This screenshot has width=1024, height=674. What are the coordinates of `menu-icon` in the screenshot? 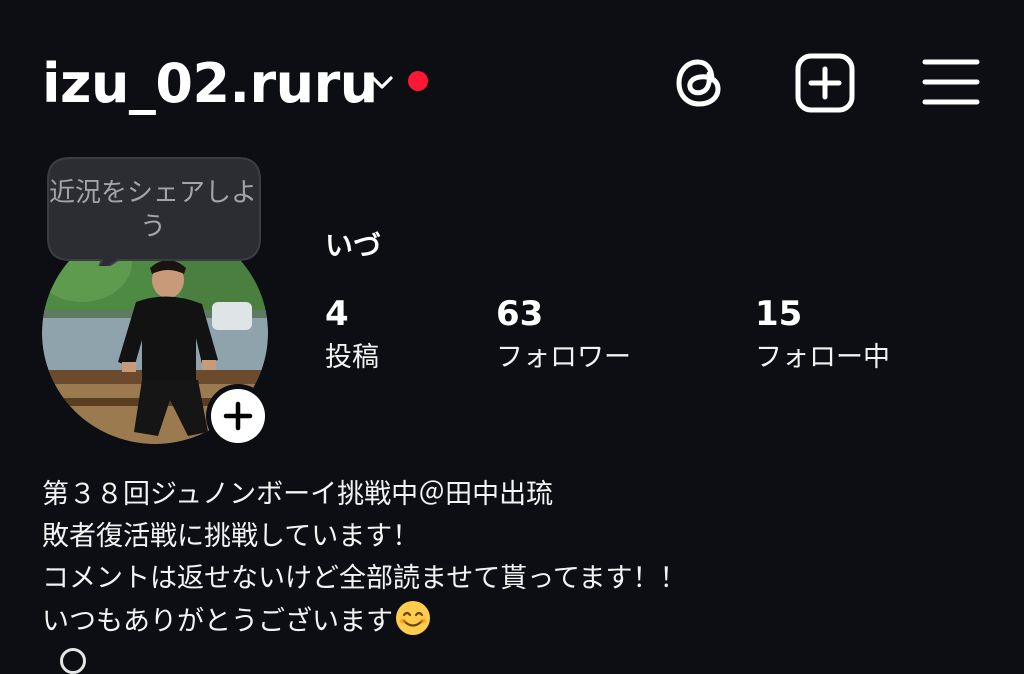 It's located at (951, 83).